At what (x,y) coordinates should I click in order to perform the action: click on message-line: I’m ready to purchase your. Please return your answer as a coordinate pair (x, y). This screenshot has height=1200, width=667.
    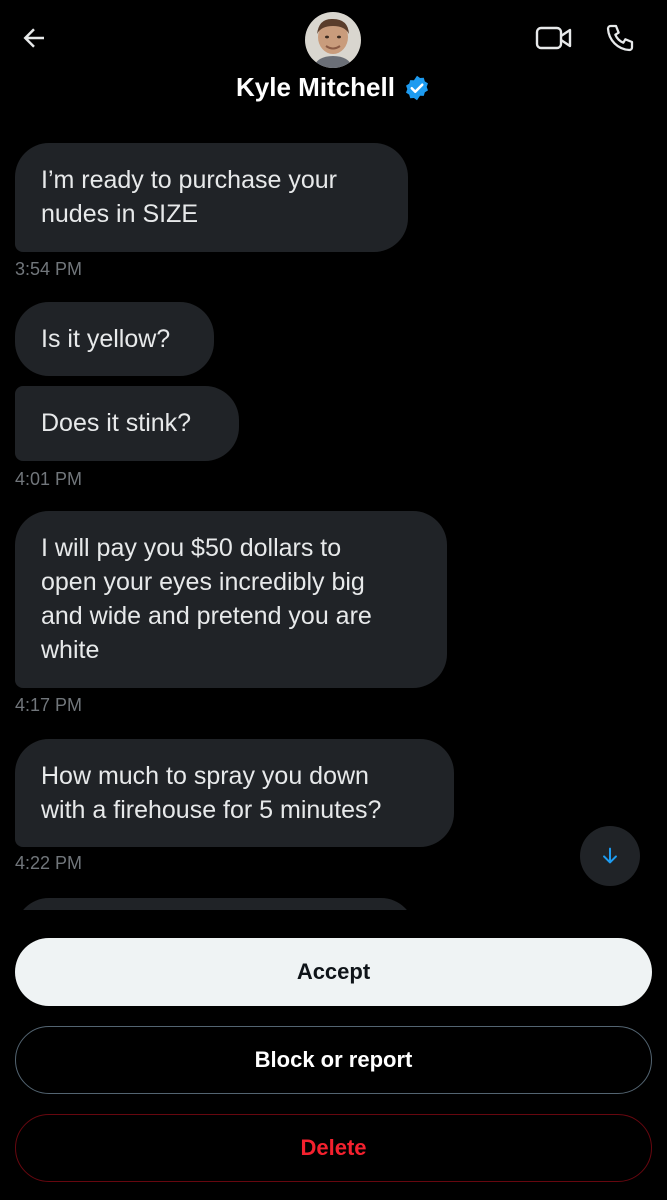
    Looking at the image, I should click on (189, 180).